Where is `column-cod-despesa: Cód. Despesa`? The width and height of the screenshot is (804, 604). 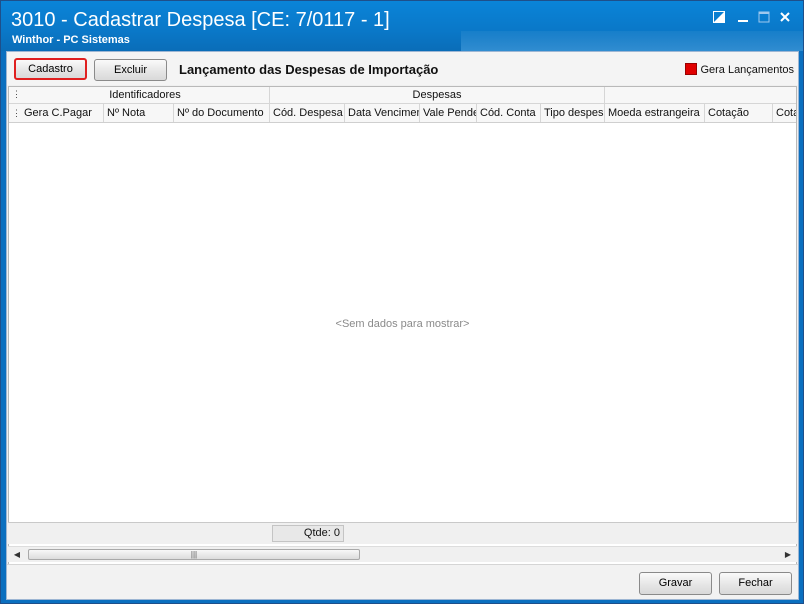 column-cod-despesa: Cód. Despesa is located at coordinates (307, 113).